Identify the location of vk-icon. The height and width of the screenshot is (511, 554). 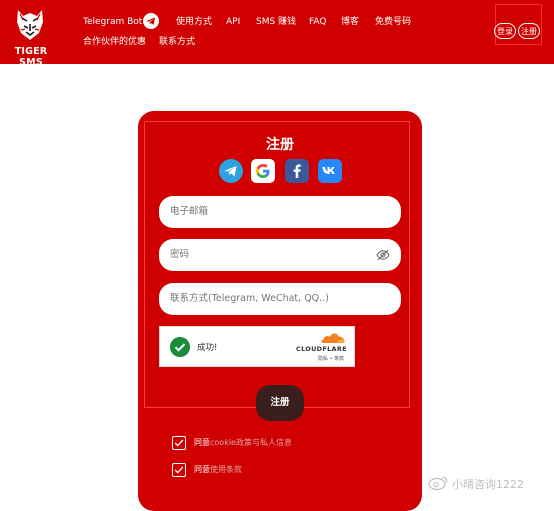
(330, 171).